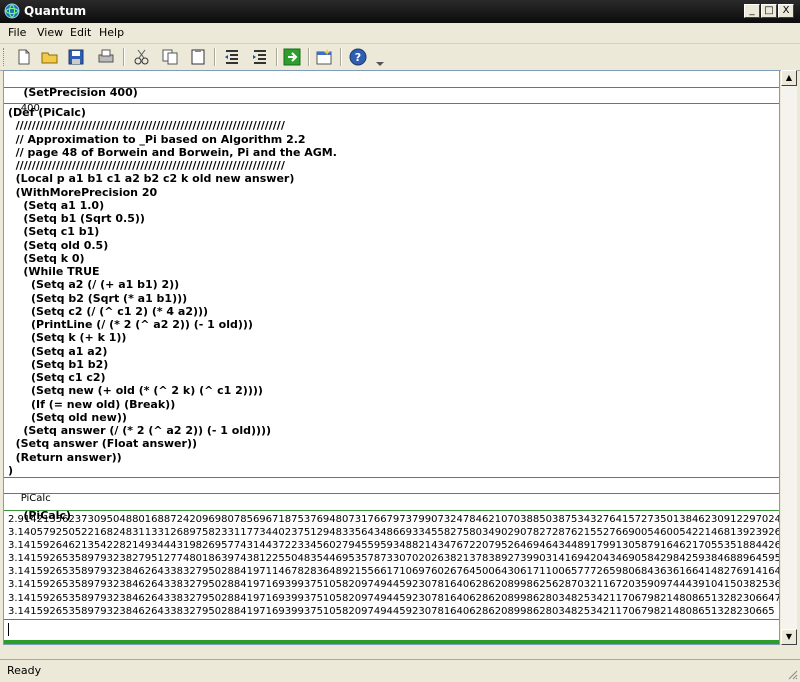 The image size is (800, 682). What do you see at coordinates (232, 57) in the screenshot?
I see `outdent-icon` at bounding box center [232, 57].